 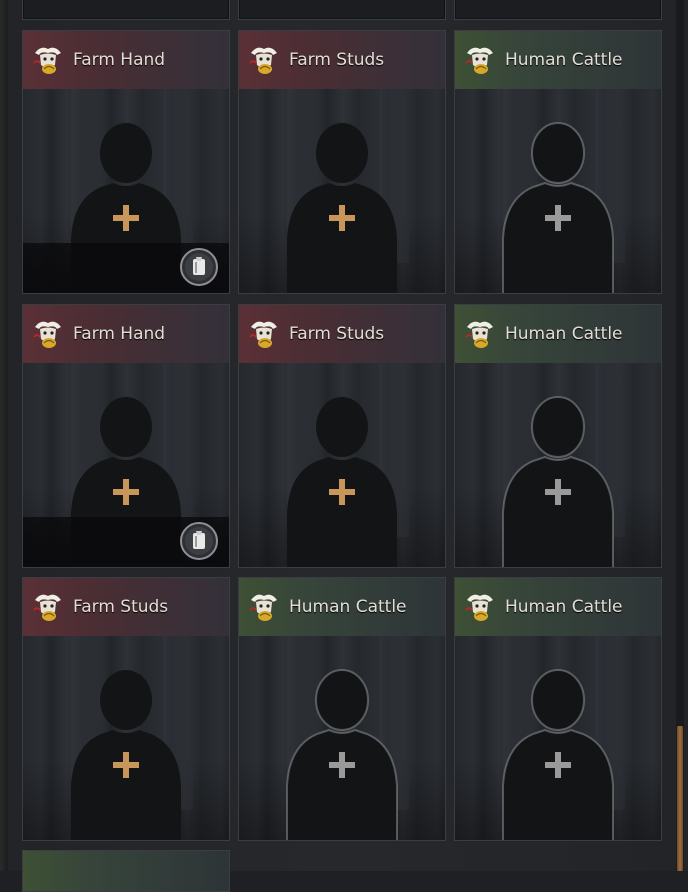 I want to click on partial-card-bottom, so click(x=126, y=871).